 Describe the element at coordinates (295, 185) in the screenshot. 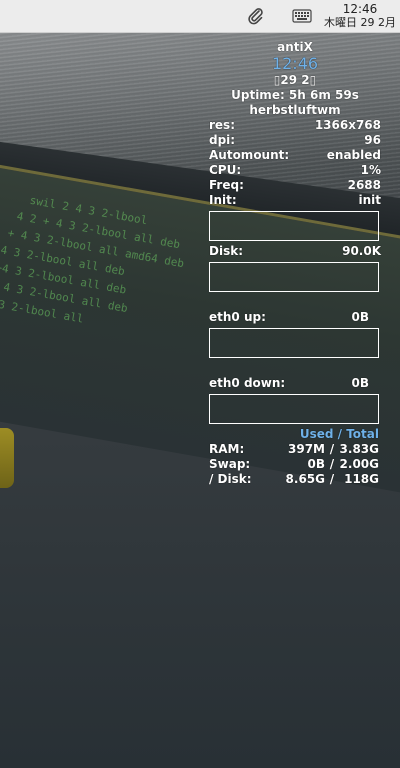

I see `info-row-freq: Freq: 2688` at that location.